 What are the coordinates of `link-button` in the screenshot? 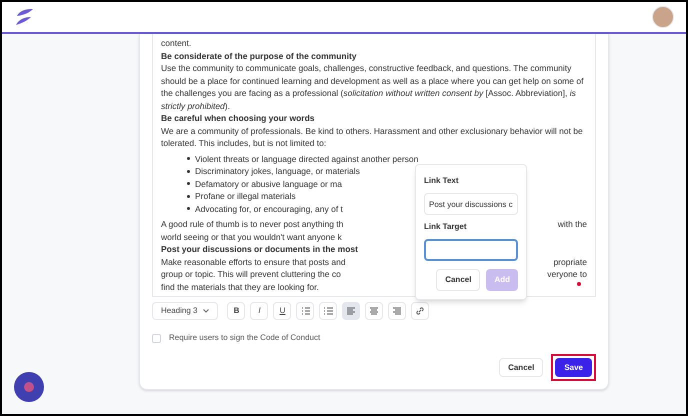 It's located at (420, 311).